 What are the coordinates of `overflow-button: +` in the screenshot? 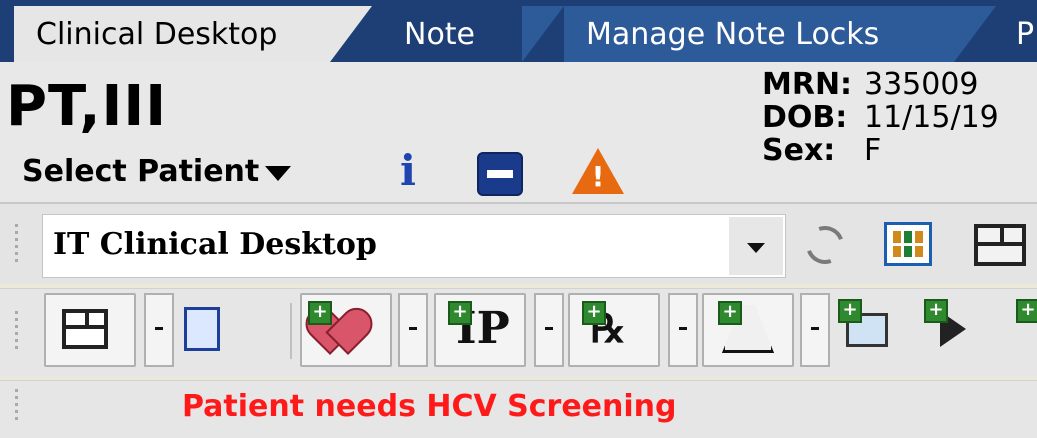 It's located at (1023, 330).